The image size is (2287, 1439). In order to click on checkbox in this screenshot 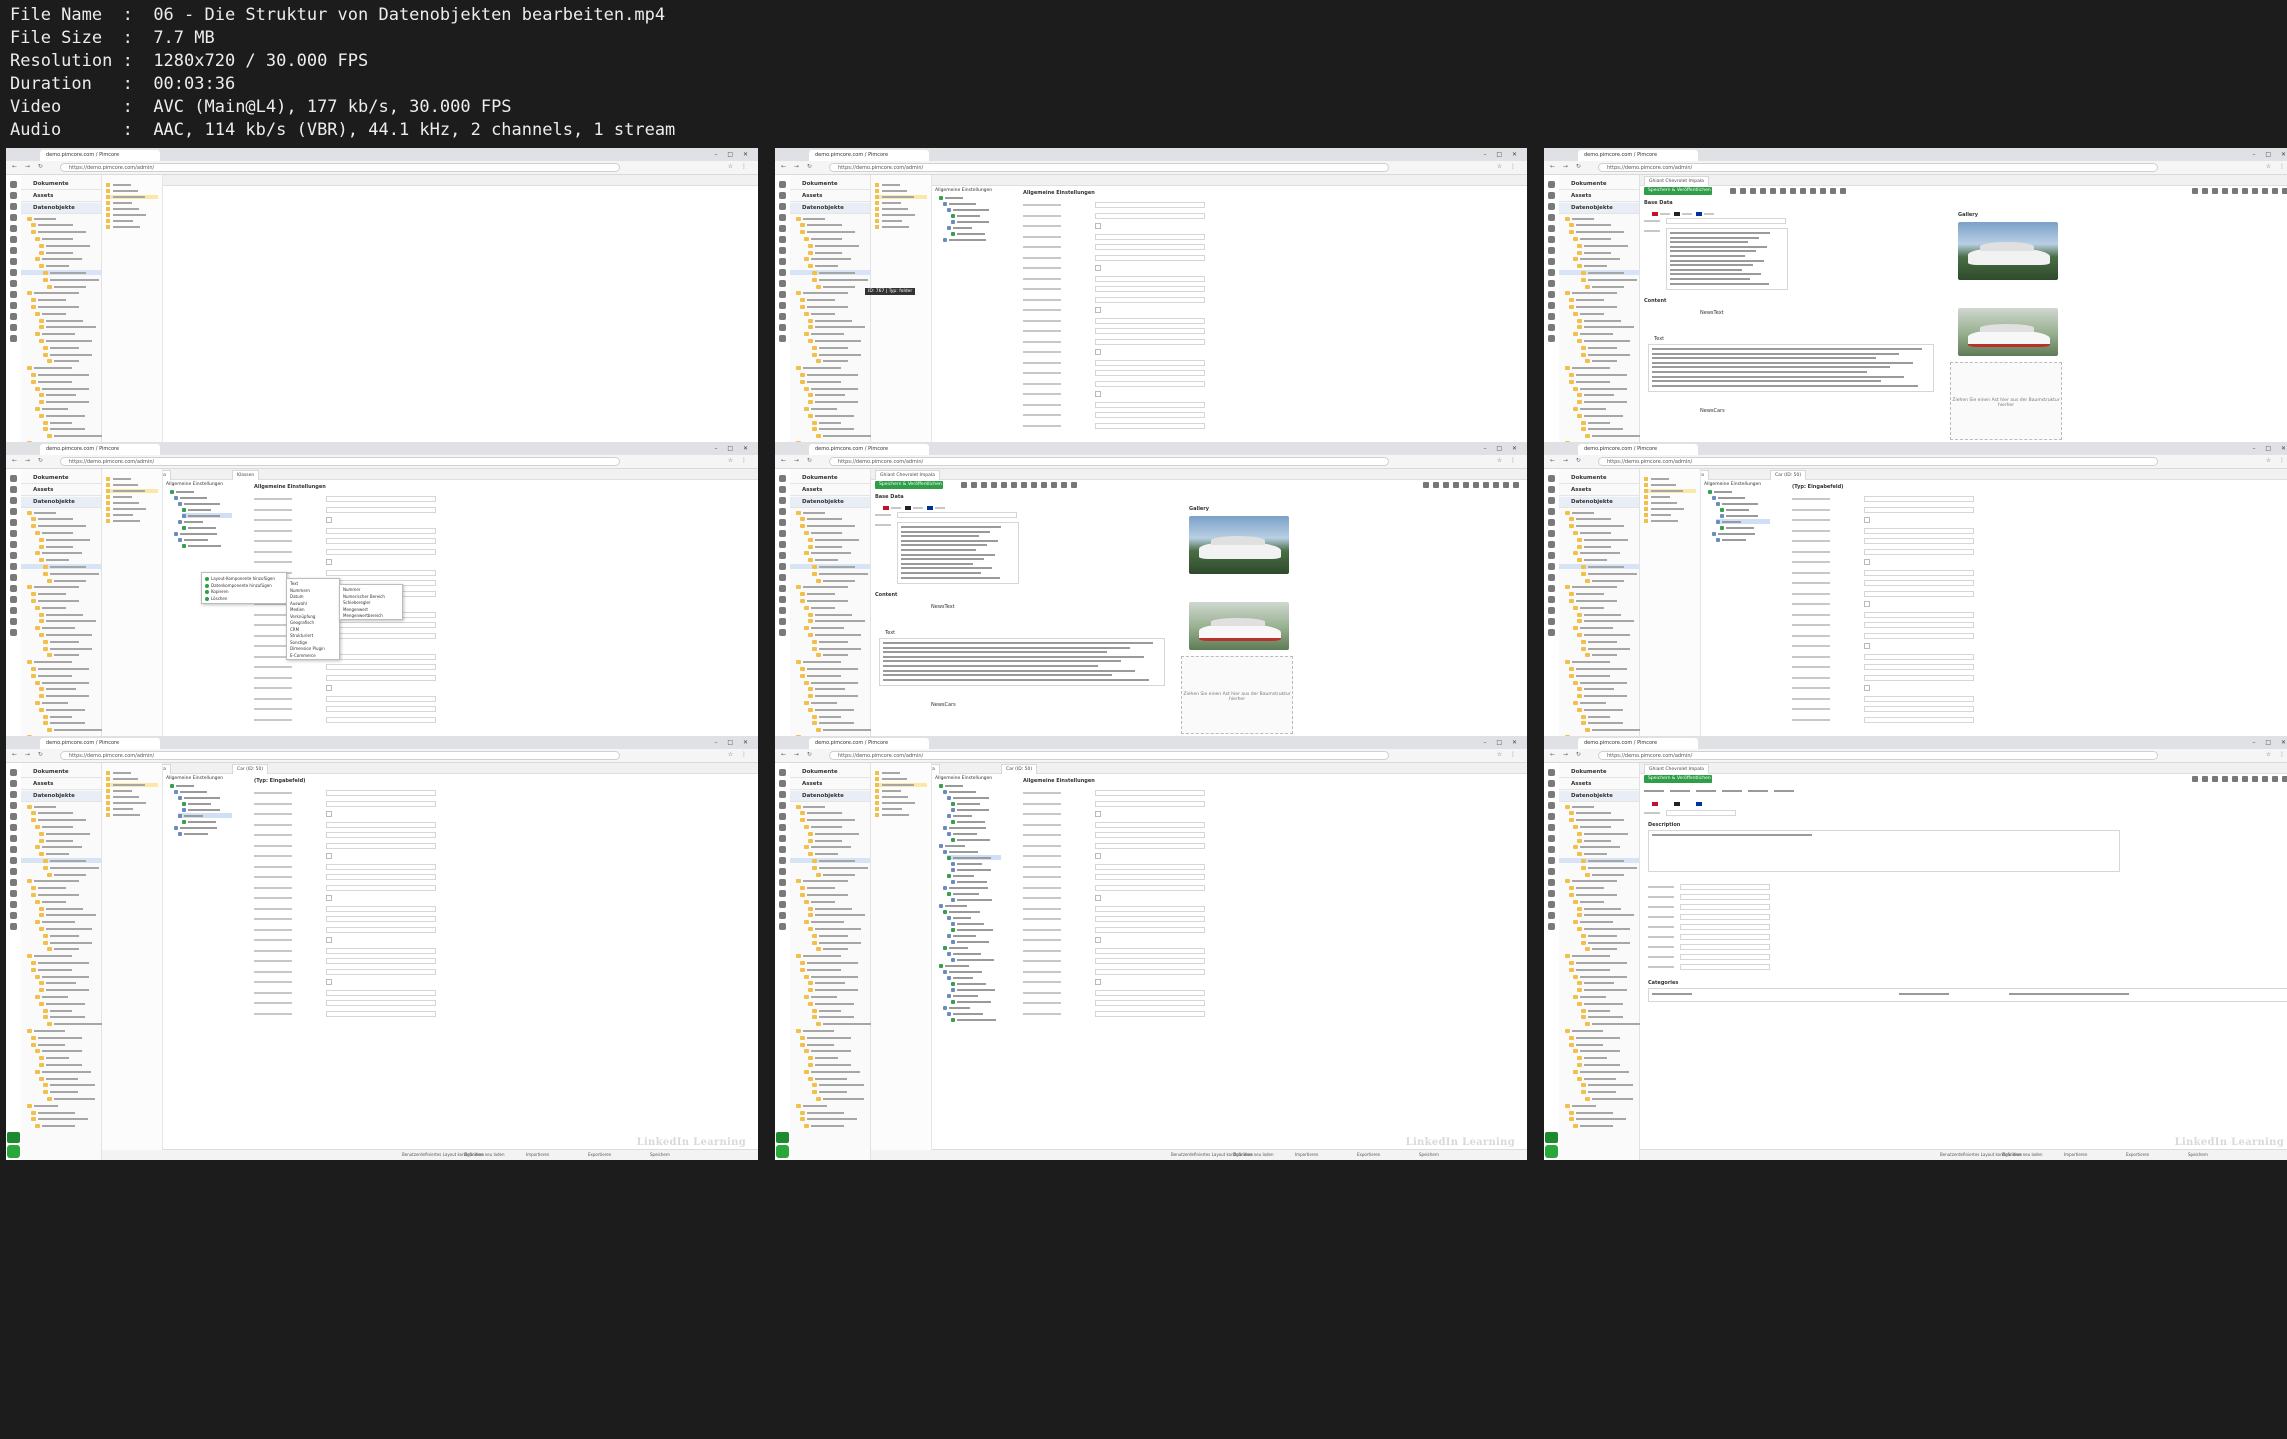, I will do `click(1867, 604)`.